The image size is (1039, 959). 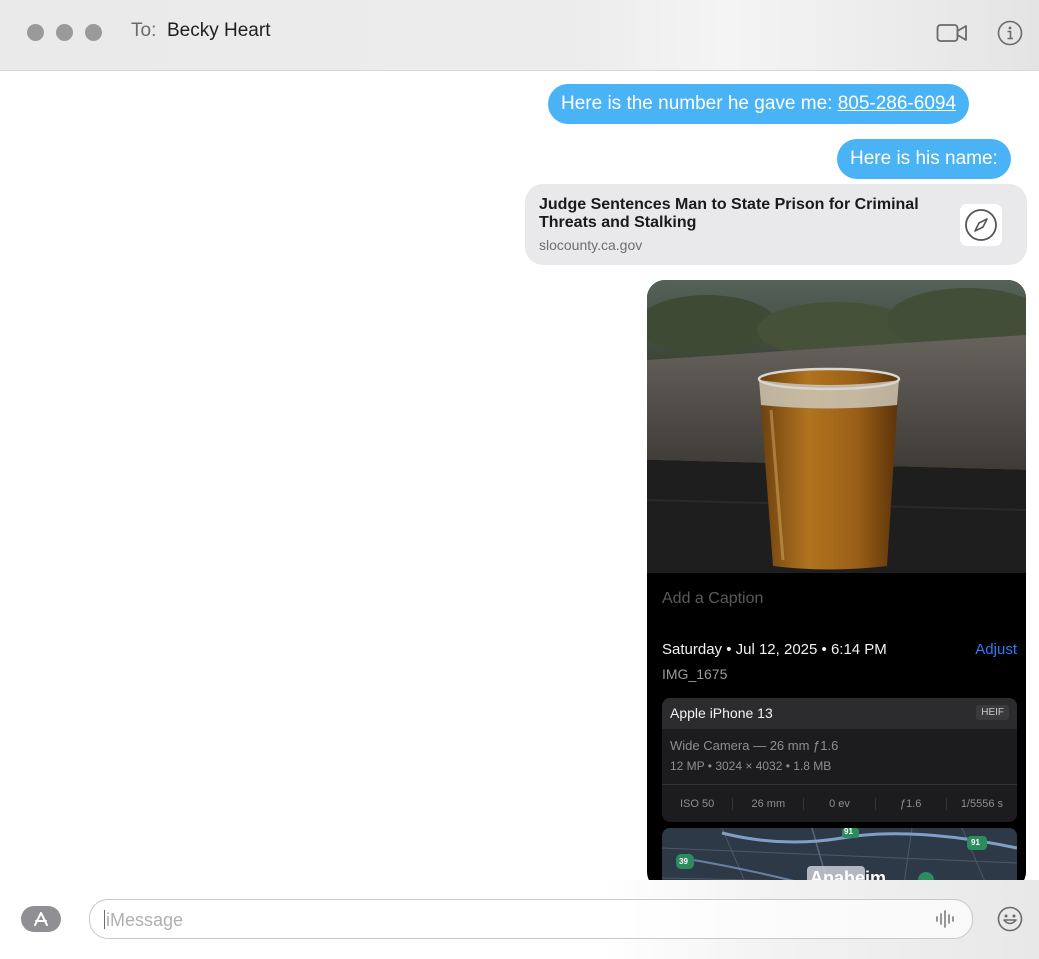 What do you see at coordinates (981, 225) in the screenshot?
I see `compass-icon` at bounding box center [981, 225].